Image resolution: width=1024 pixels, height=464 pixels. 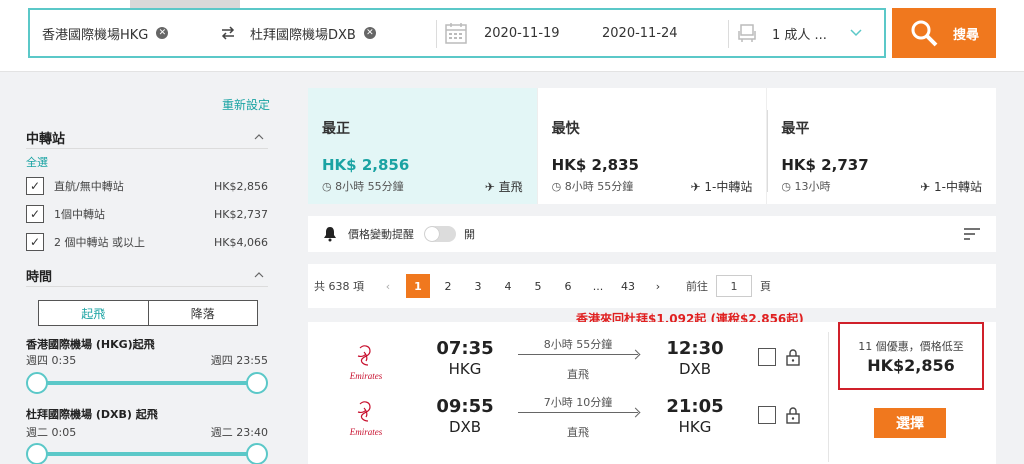 What do you see at coordinates (538, 286) in the screenshot?
I see `page-5: 5` at bounding box center [538, 286].